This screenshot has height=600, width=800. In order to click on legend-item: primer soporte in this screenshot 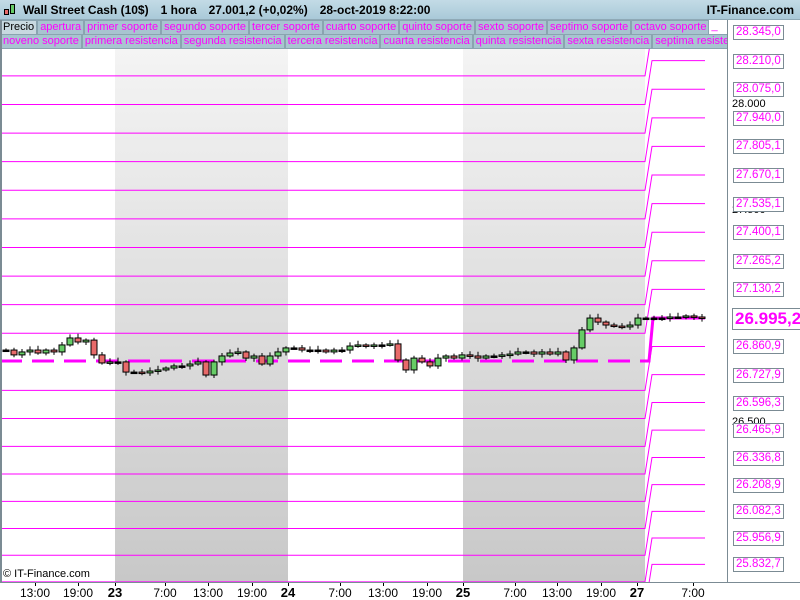, I will do `click(123, 27)`.